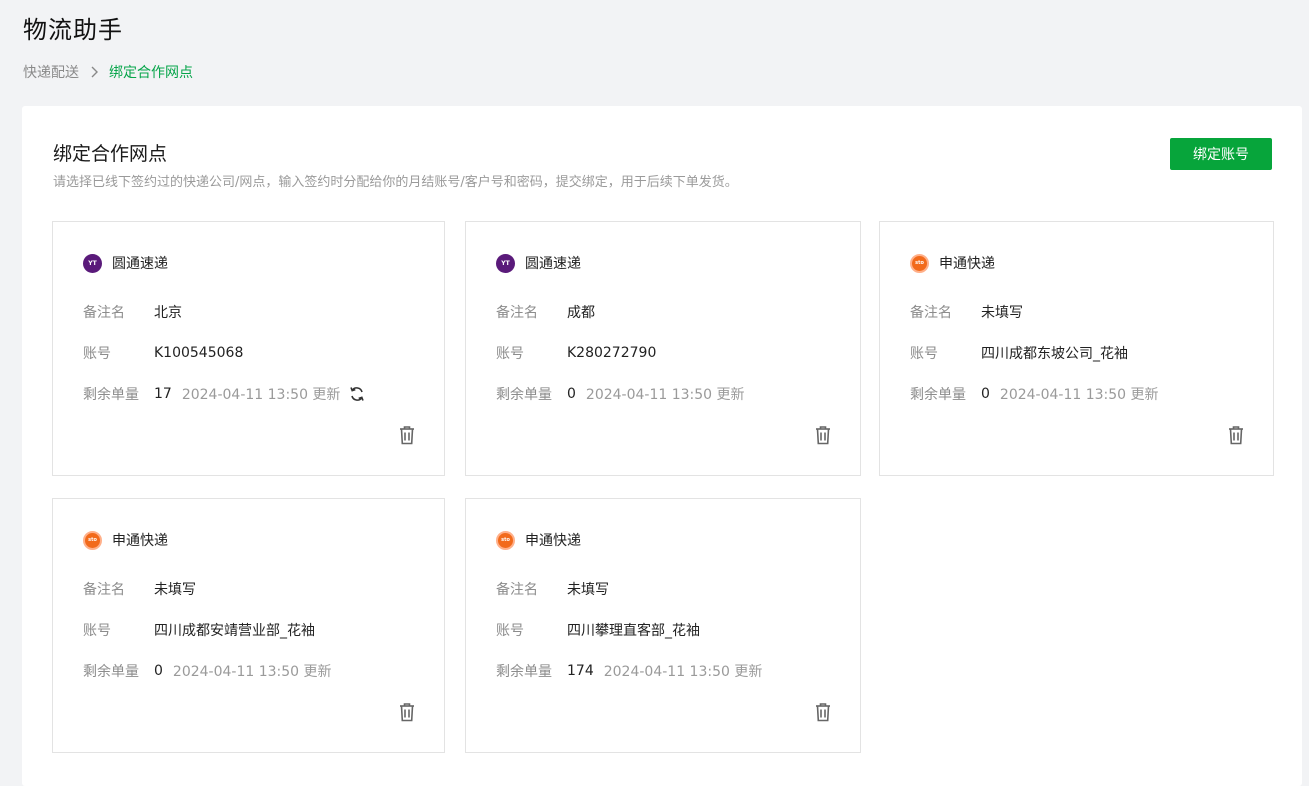  I want to click on remark-row: 备注名 成都, so click(545, 312).